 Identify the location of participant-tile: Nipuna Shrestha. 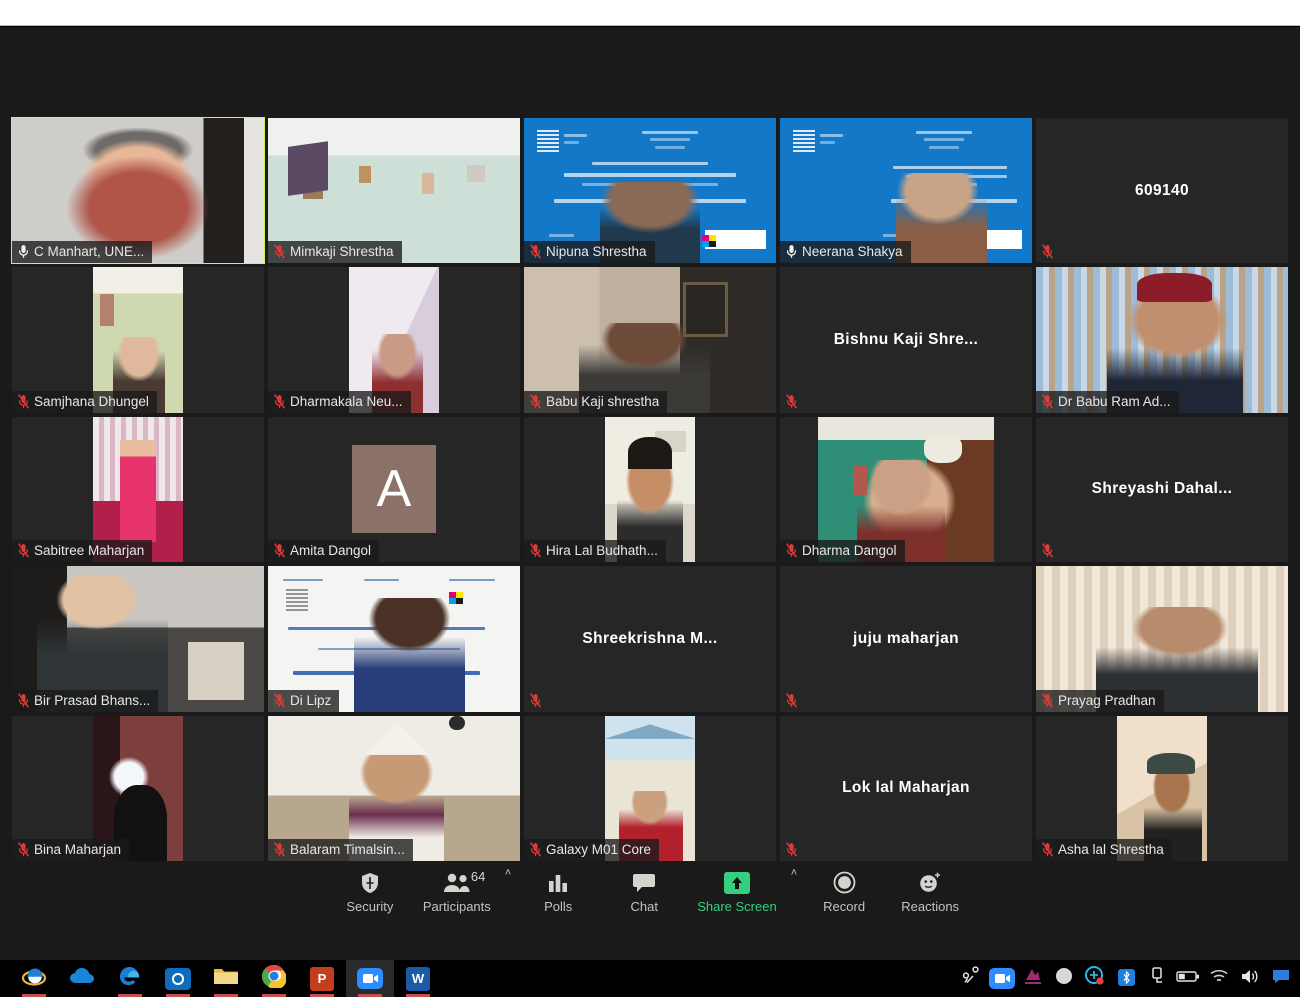
(650, 191).